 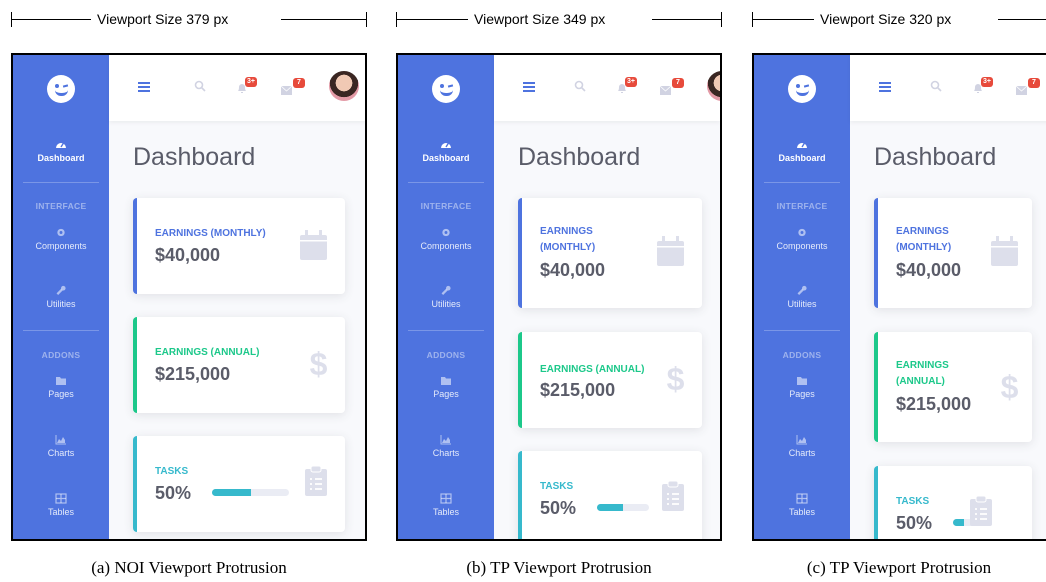 What do you see at coordinates (953, 387) in the screenshot?
I see `card-earnings-annual: EARNINGS (ANNUAL) $215,000 $` at bounding box center [953, 387].